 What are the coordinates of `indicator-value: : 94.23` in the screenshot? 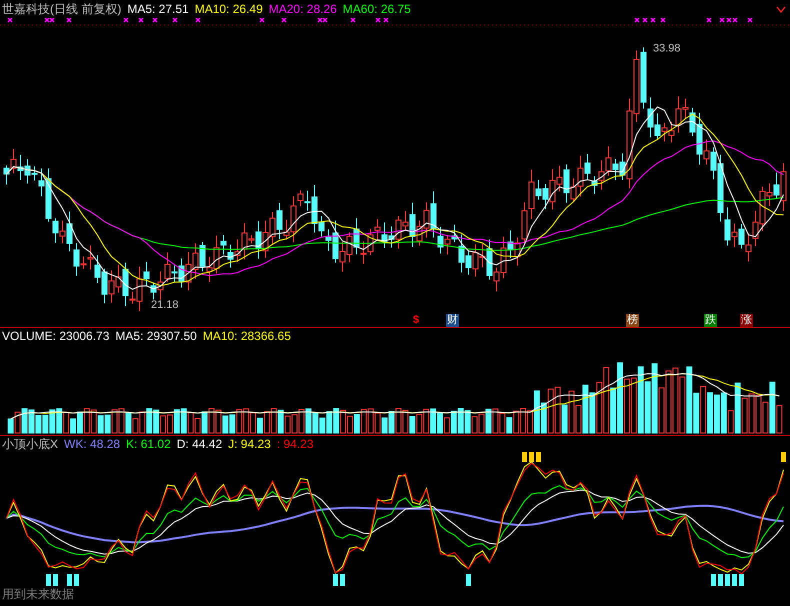 It's located at (295, 444).